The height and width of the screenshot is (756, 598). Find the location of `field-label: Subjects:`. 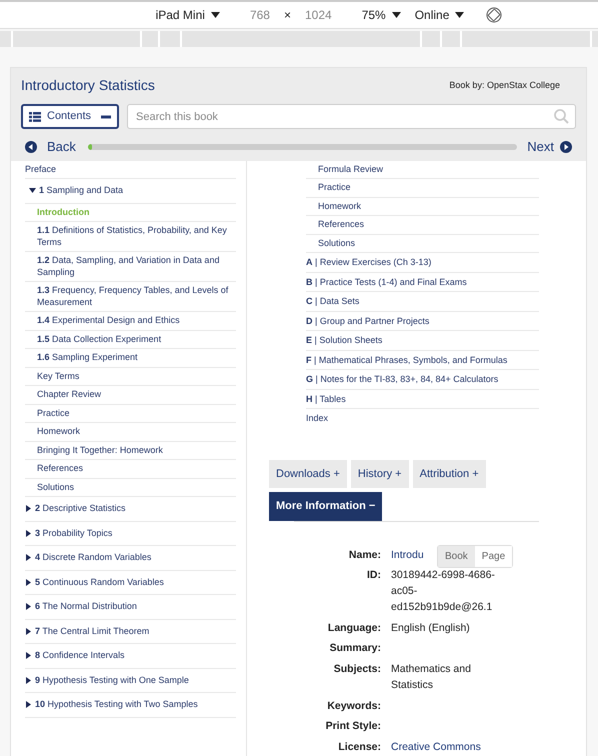

field-label: Subjects: is located at coordinates (356, 669).